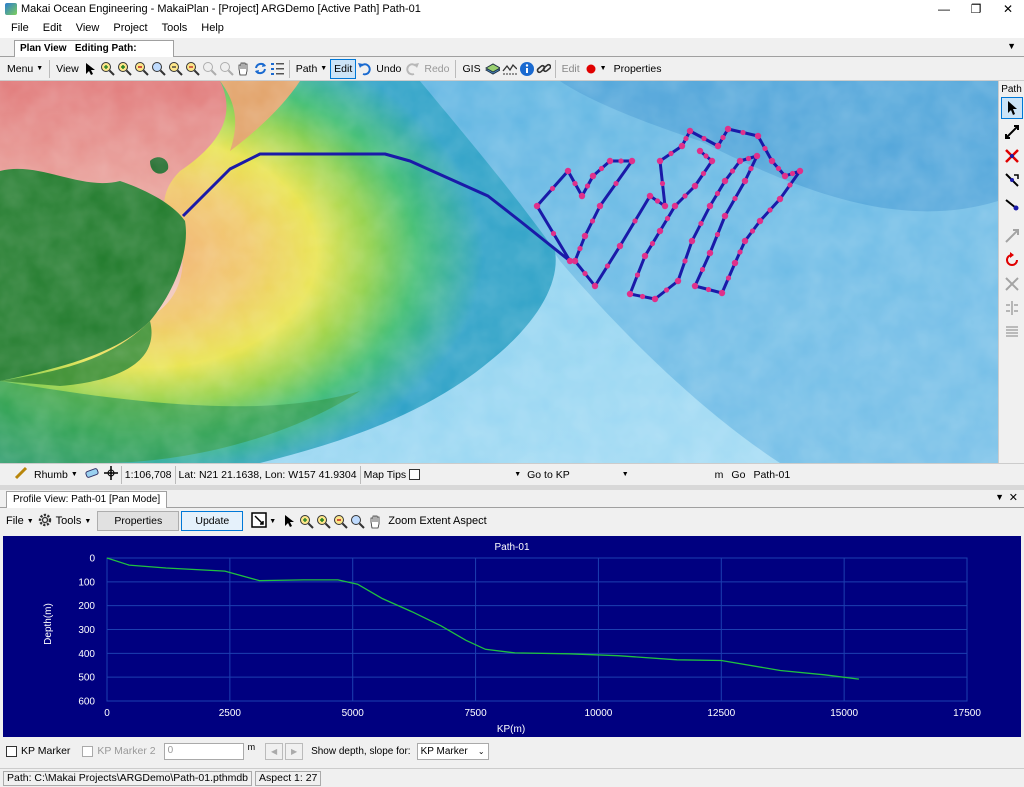 This screenshot has width=1024, height=787. I want to click on eraser-icon, so click(92, 474).